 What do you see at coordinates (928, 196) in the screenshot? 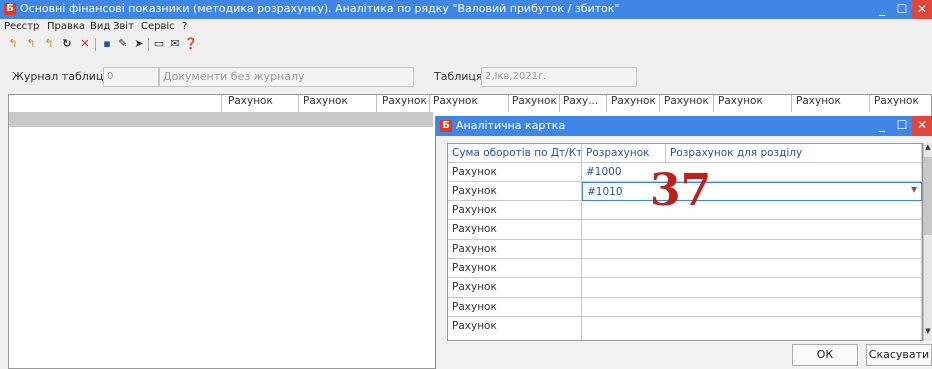
I see `scrollbar-thumb` at bounding box center [928, 196].